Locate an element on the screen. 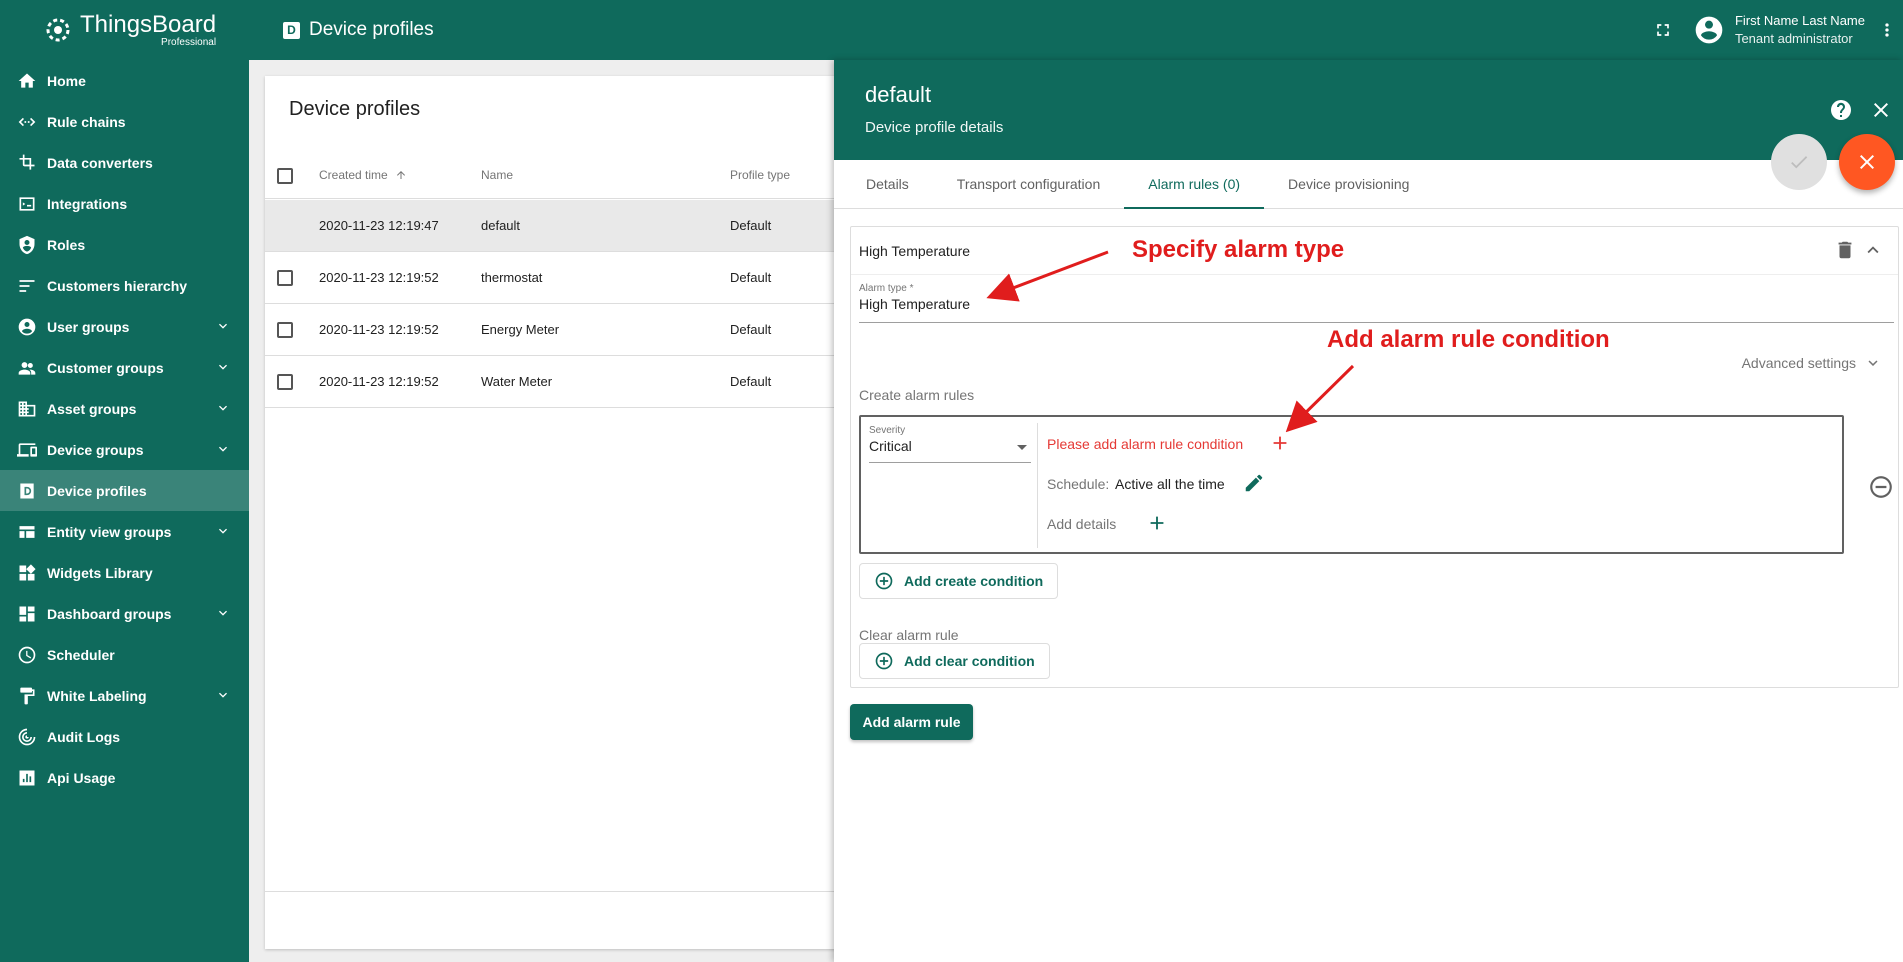  sidebar-item-label: Rule chains is located at coordinates (86, 121).